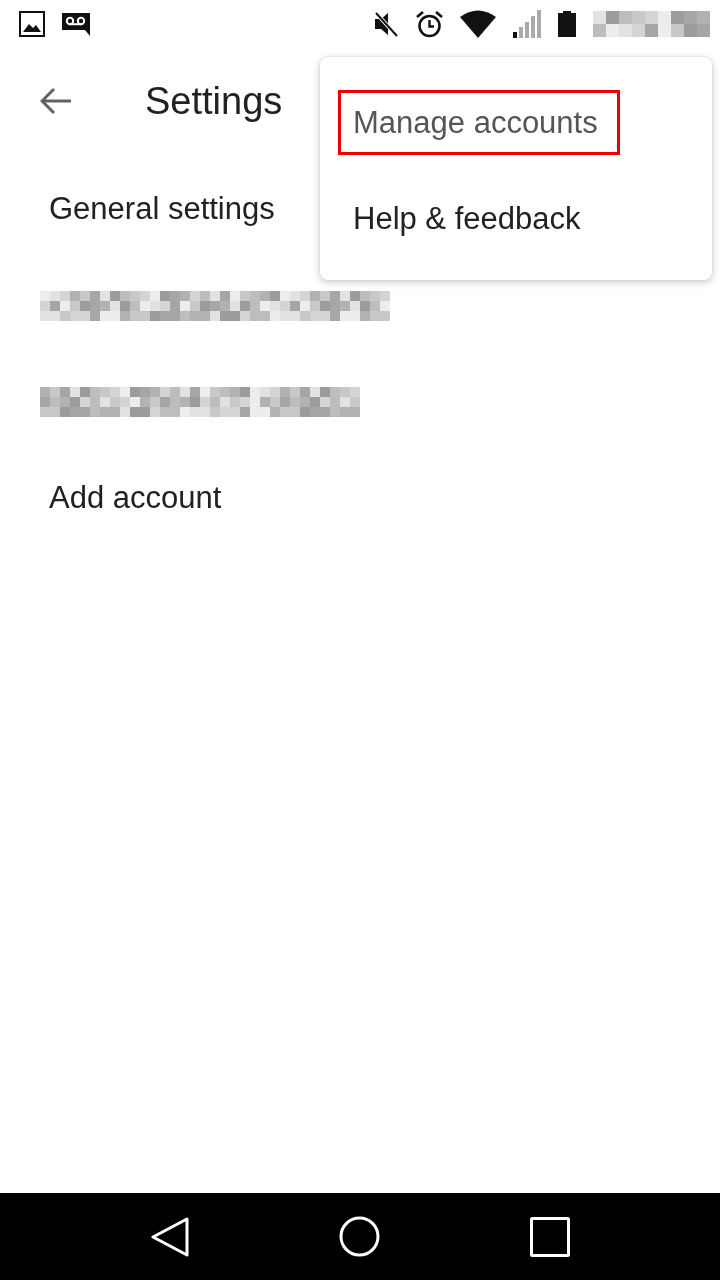  What do you see at coordinates (32, 24) in the screenshot?
I see `image-icon` at bounding box center [32, 24].